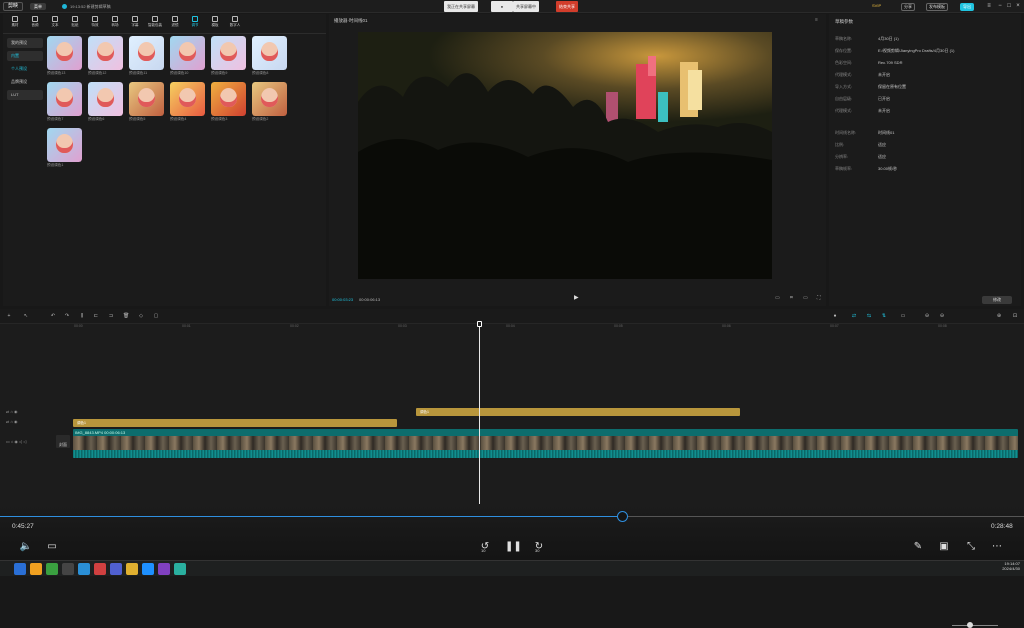 The height and width of the screenshot is (628, 1024). What do you see at coordinates (479, 324) in the screenshot?
I see `playhead-handle` at bounding box center [479, 324].